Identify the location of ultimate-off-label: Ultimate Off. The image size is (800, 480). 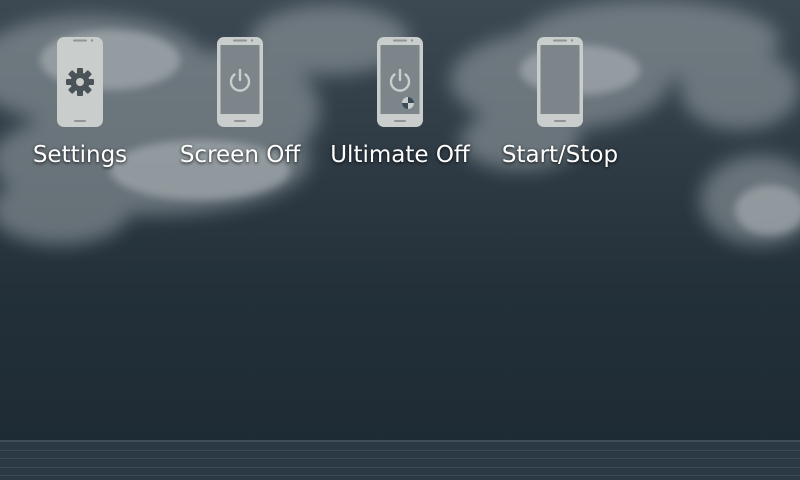
(400, 155).